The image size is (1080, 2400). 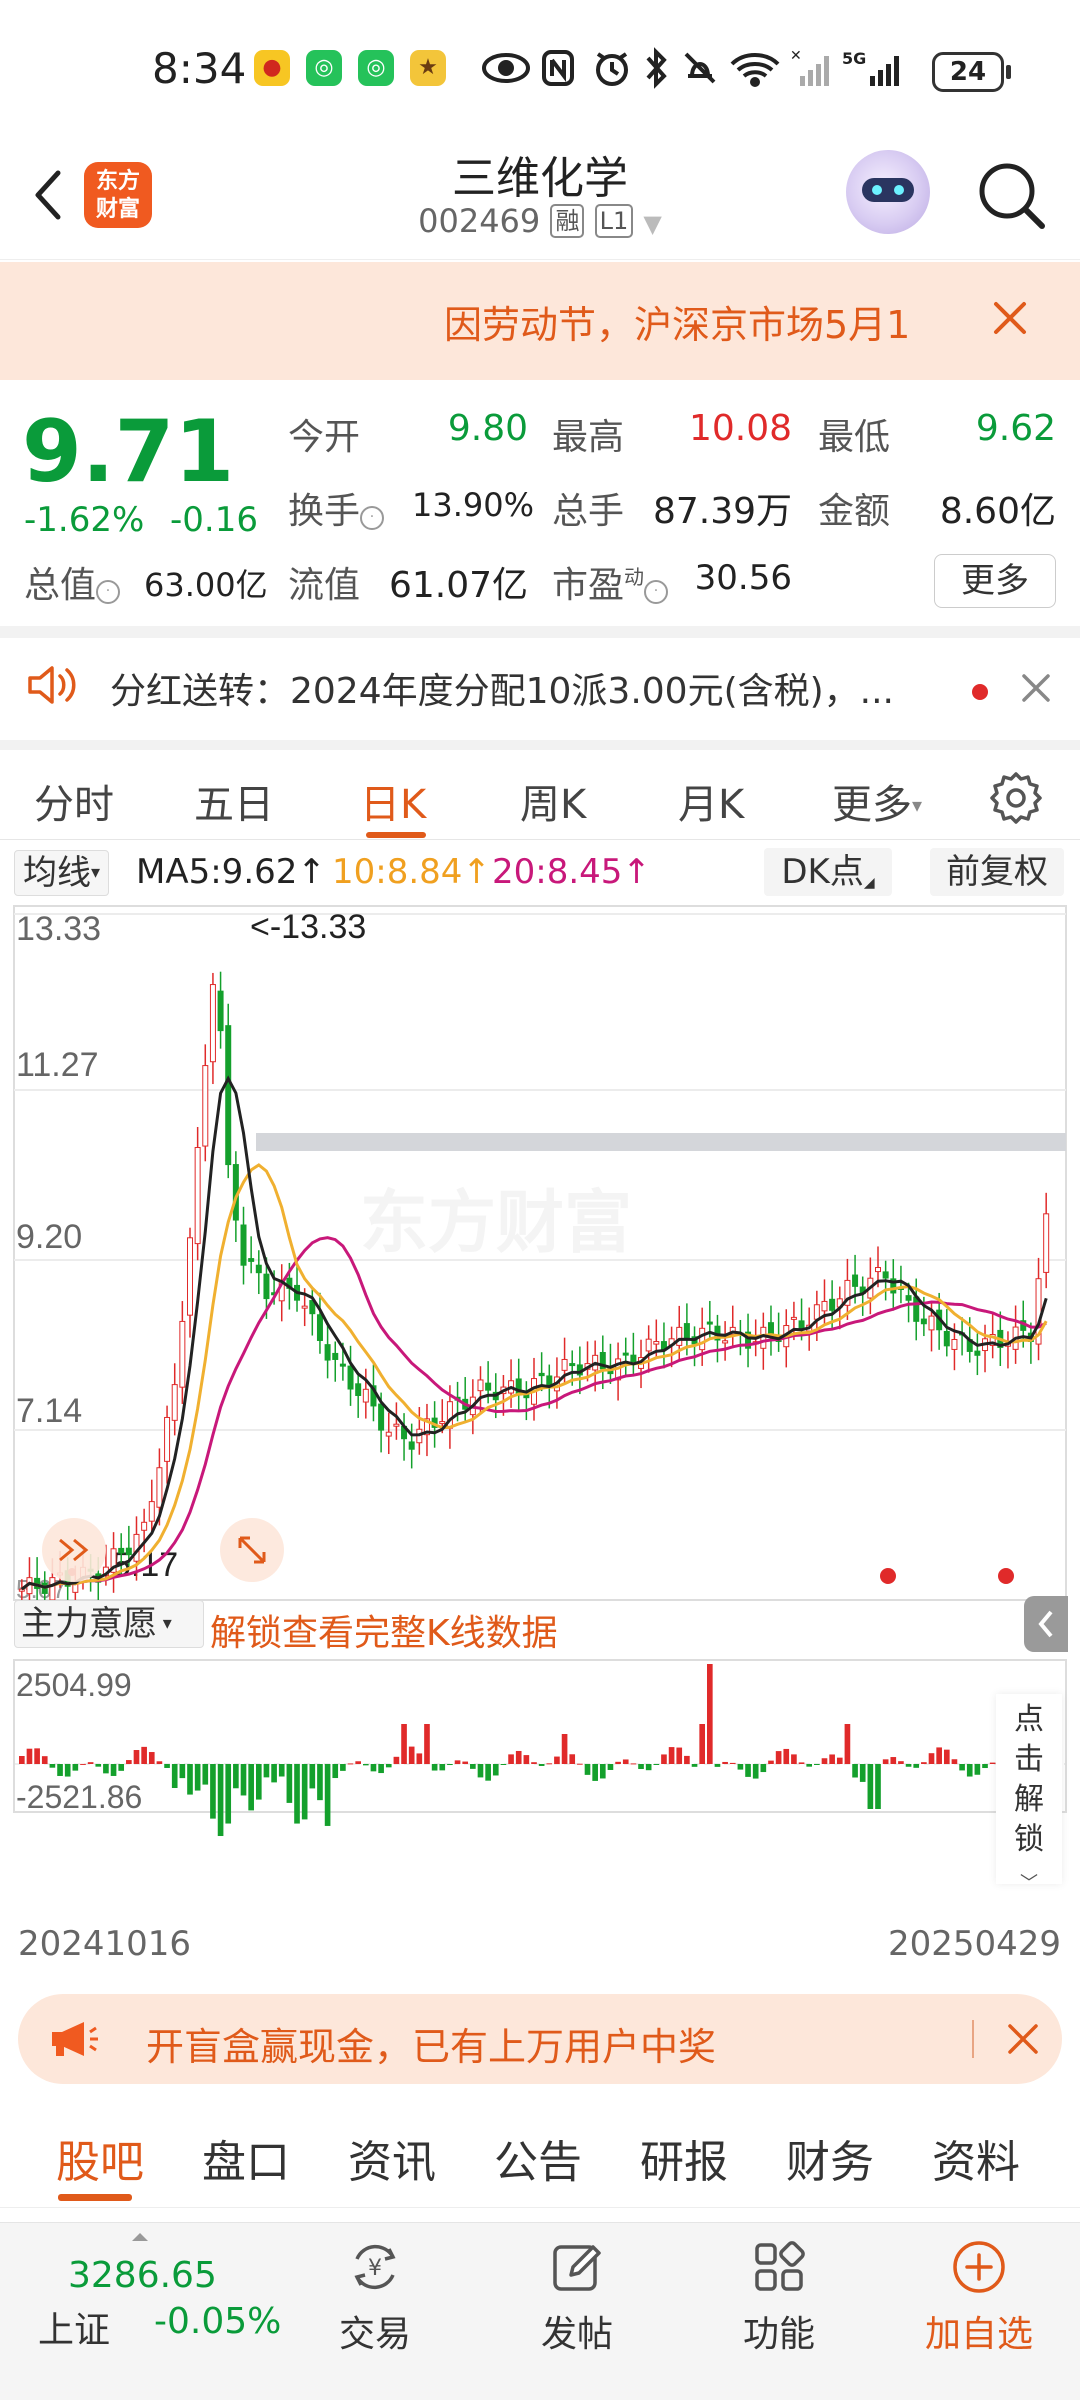 I want to click on ma5-value: MA5:9.62↑, so click(x=231, y=872).